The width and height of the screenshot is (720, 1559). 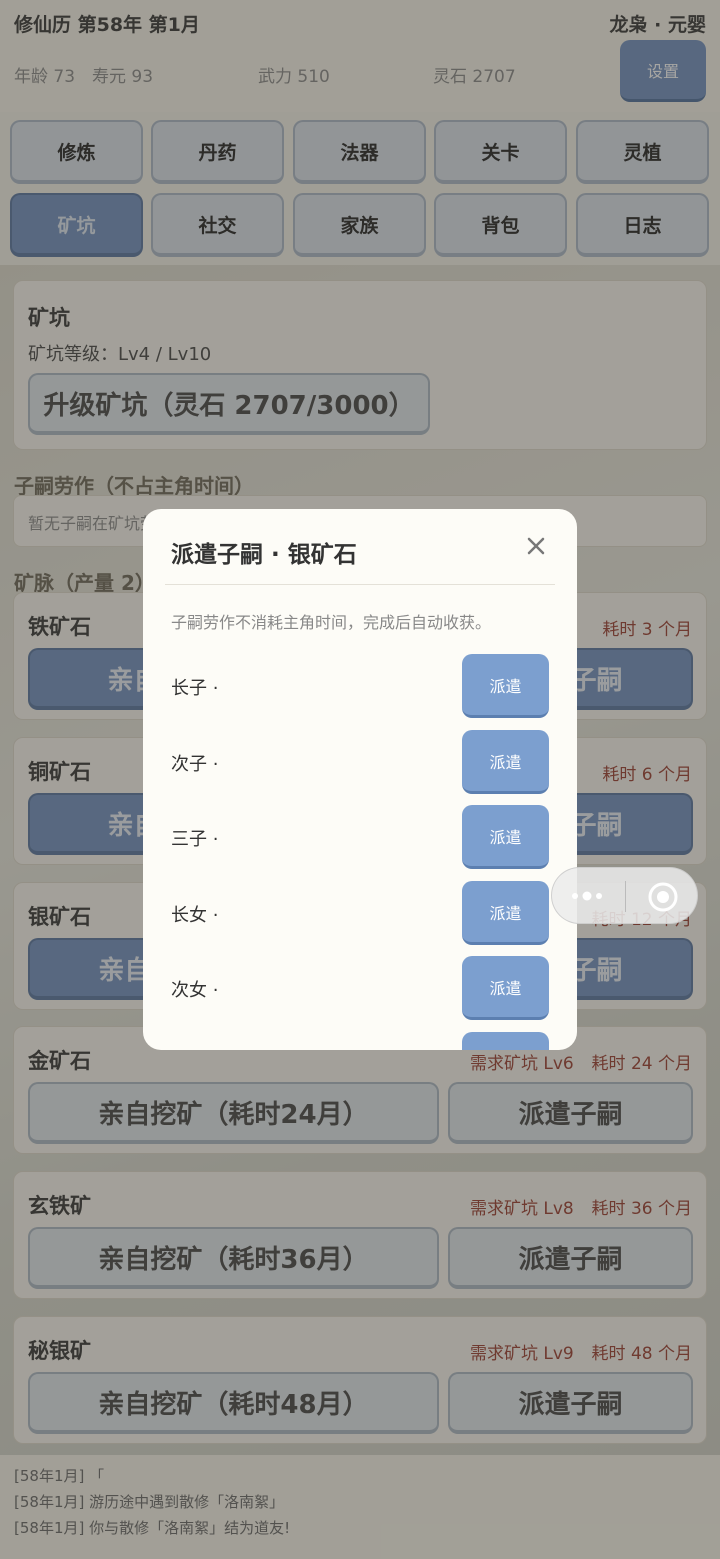 What do you see at coordinates (505, 1041) in the screenshot?
I see `dispatch-button` at bounding box center [505, 1041].